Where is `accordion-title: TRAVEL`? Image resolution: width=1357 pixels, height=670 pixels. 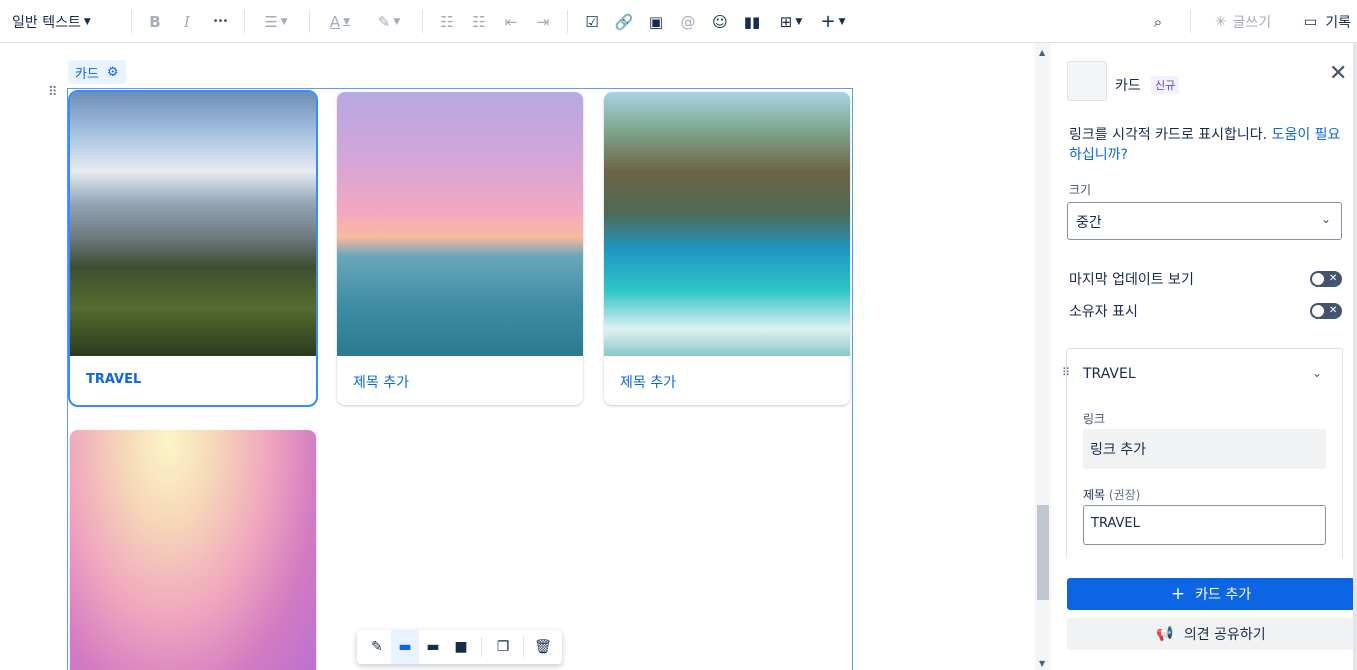 accordion-title: TRAVEL is located at coordinates (1109, 374).